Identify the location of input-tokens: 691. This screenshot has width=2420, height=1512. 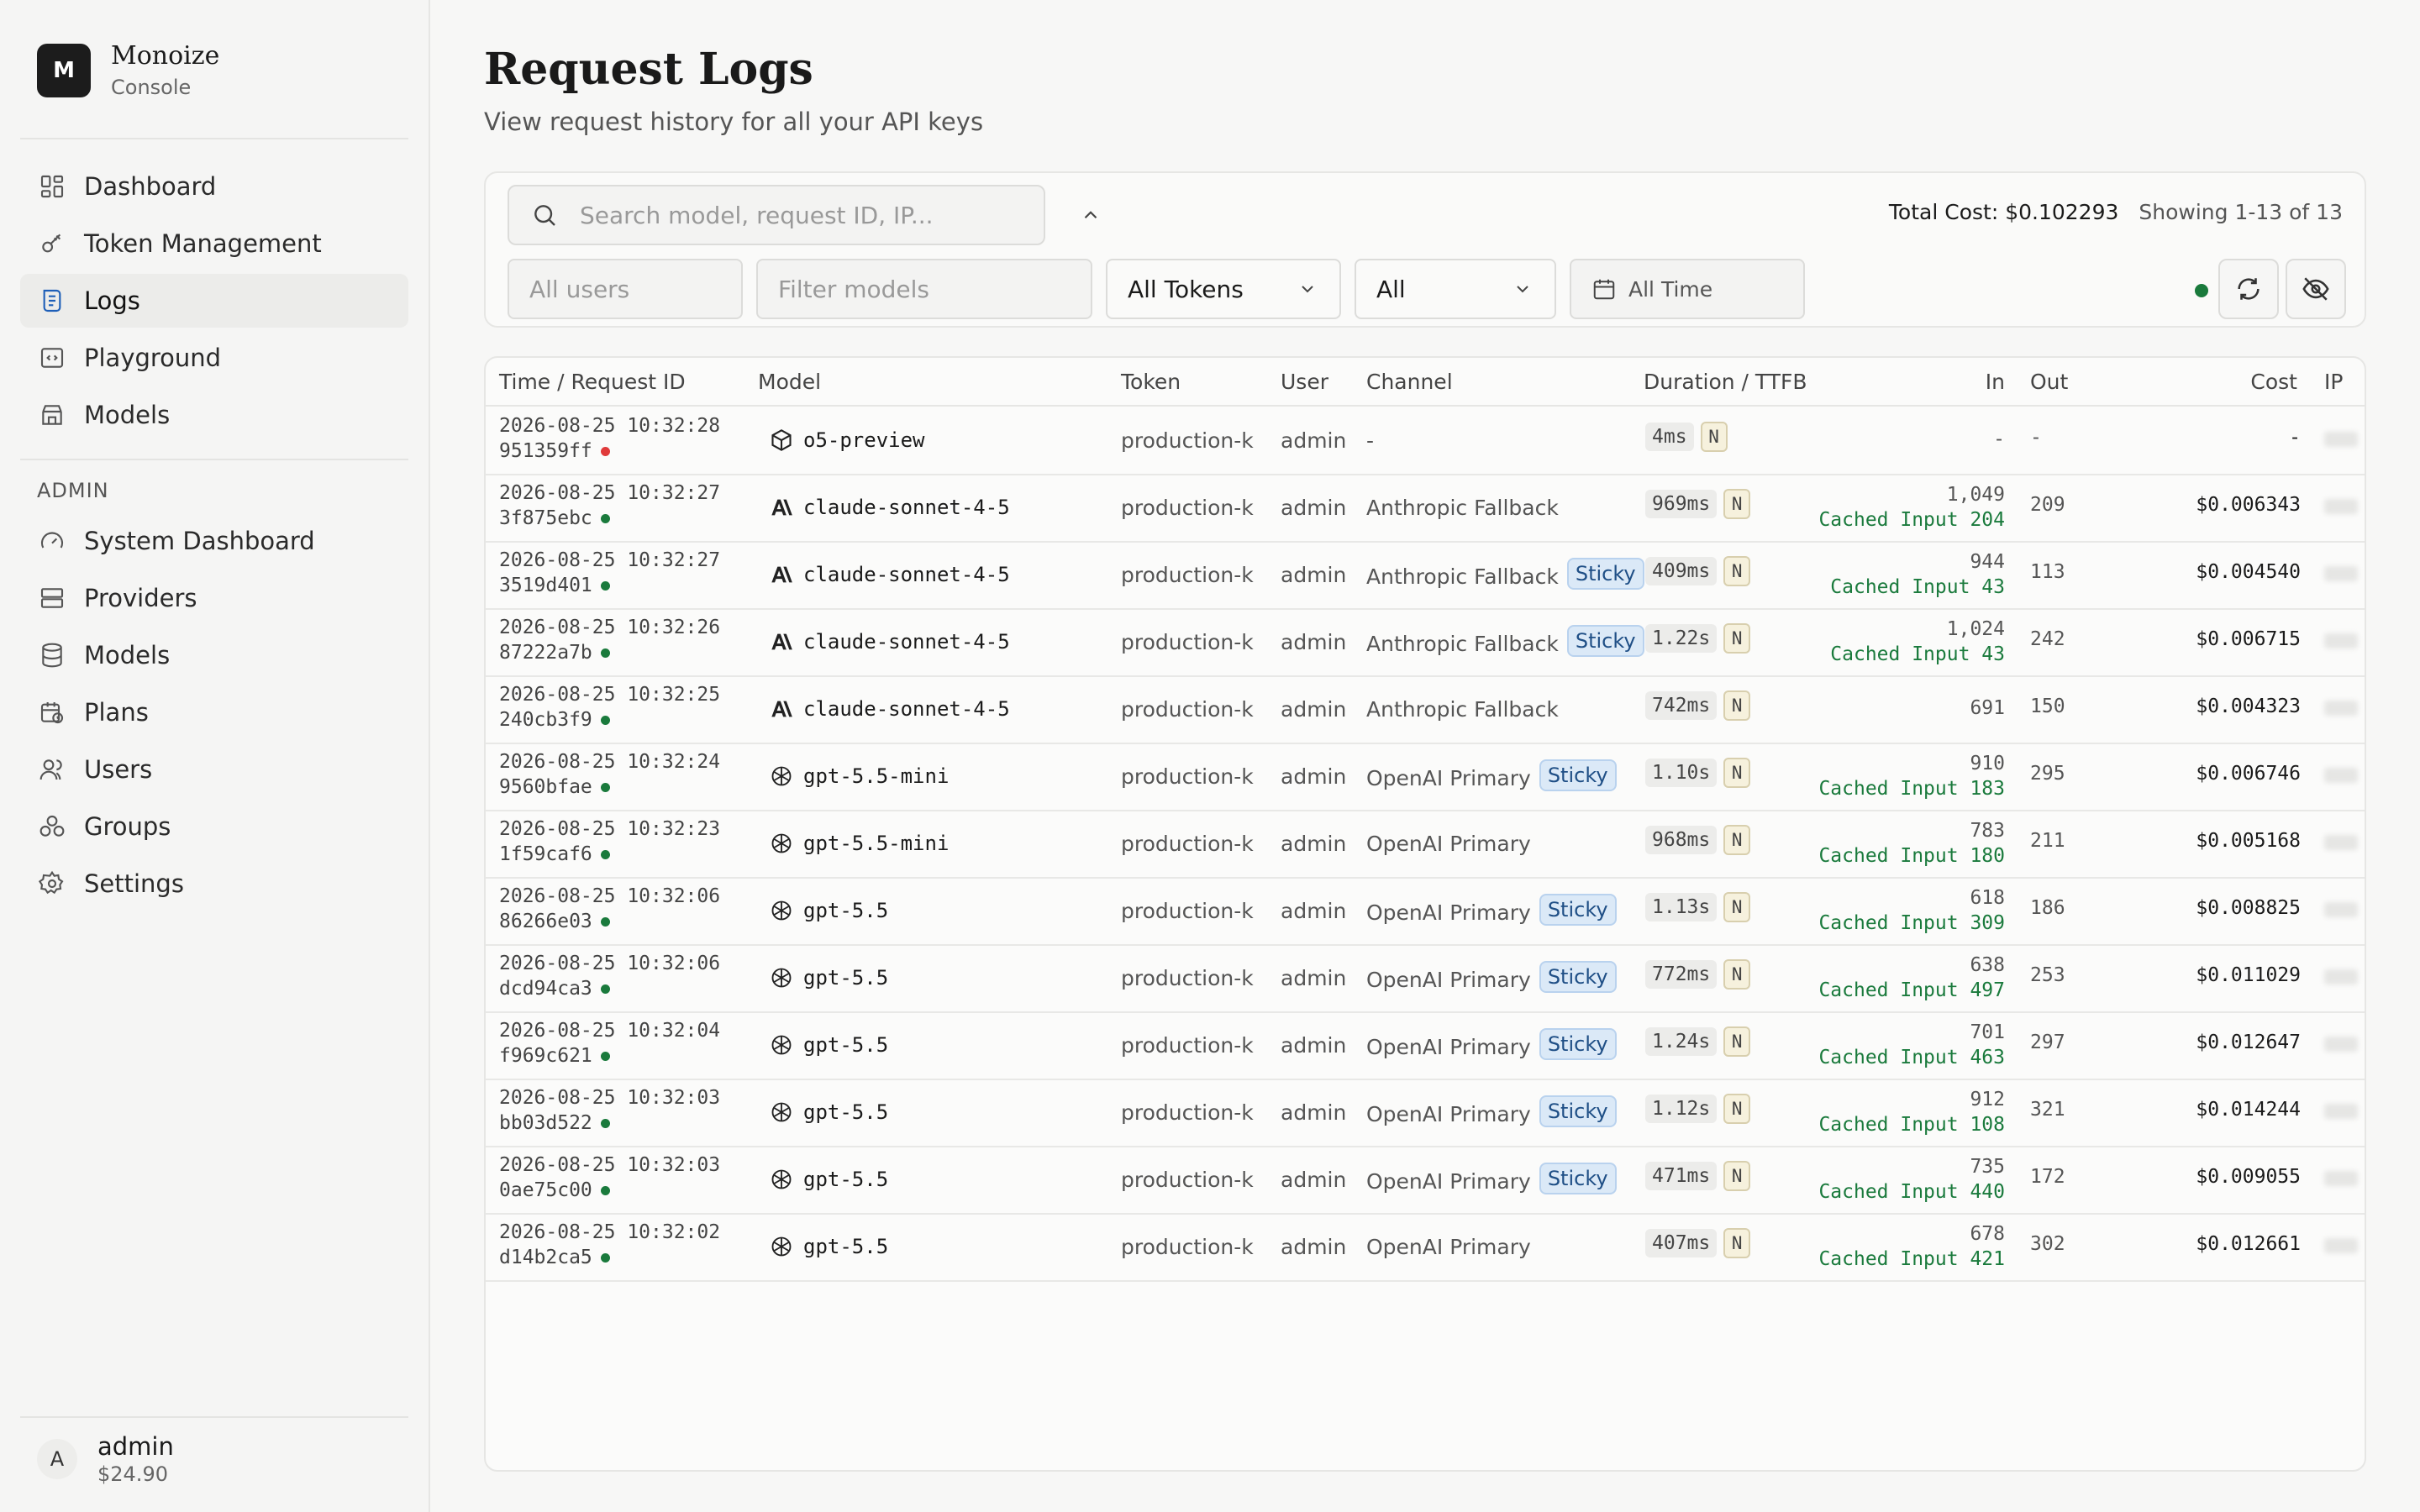
(1987, 708).